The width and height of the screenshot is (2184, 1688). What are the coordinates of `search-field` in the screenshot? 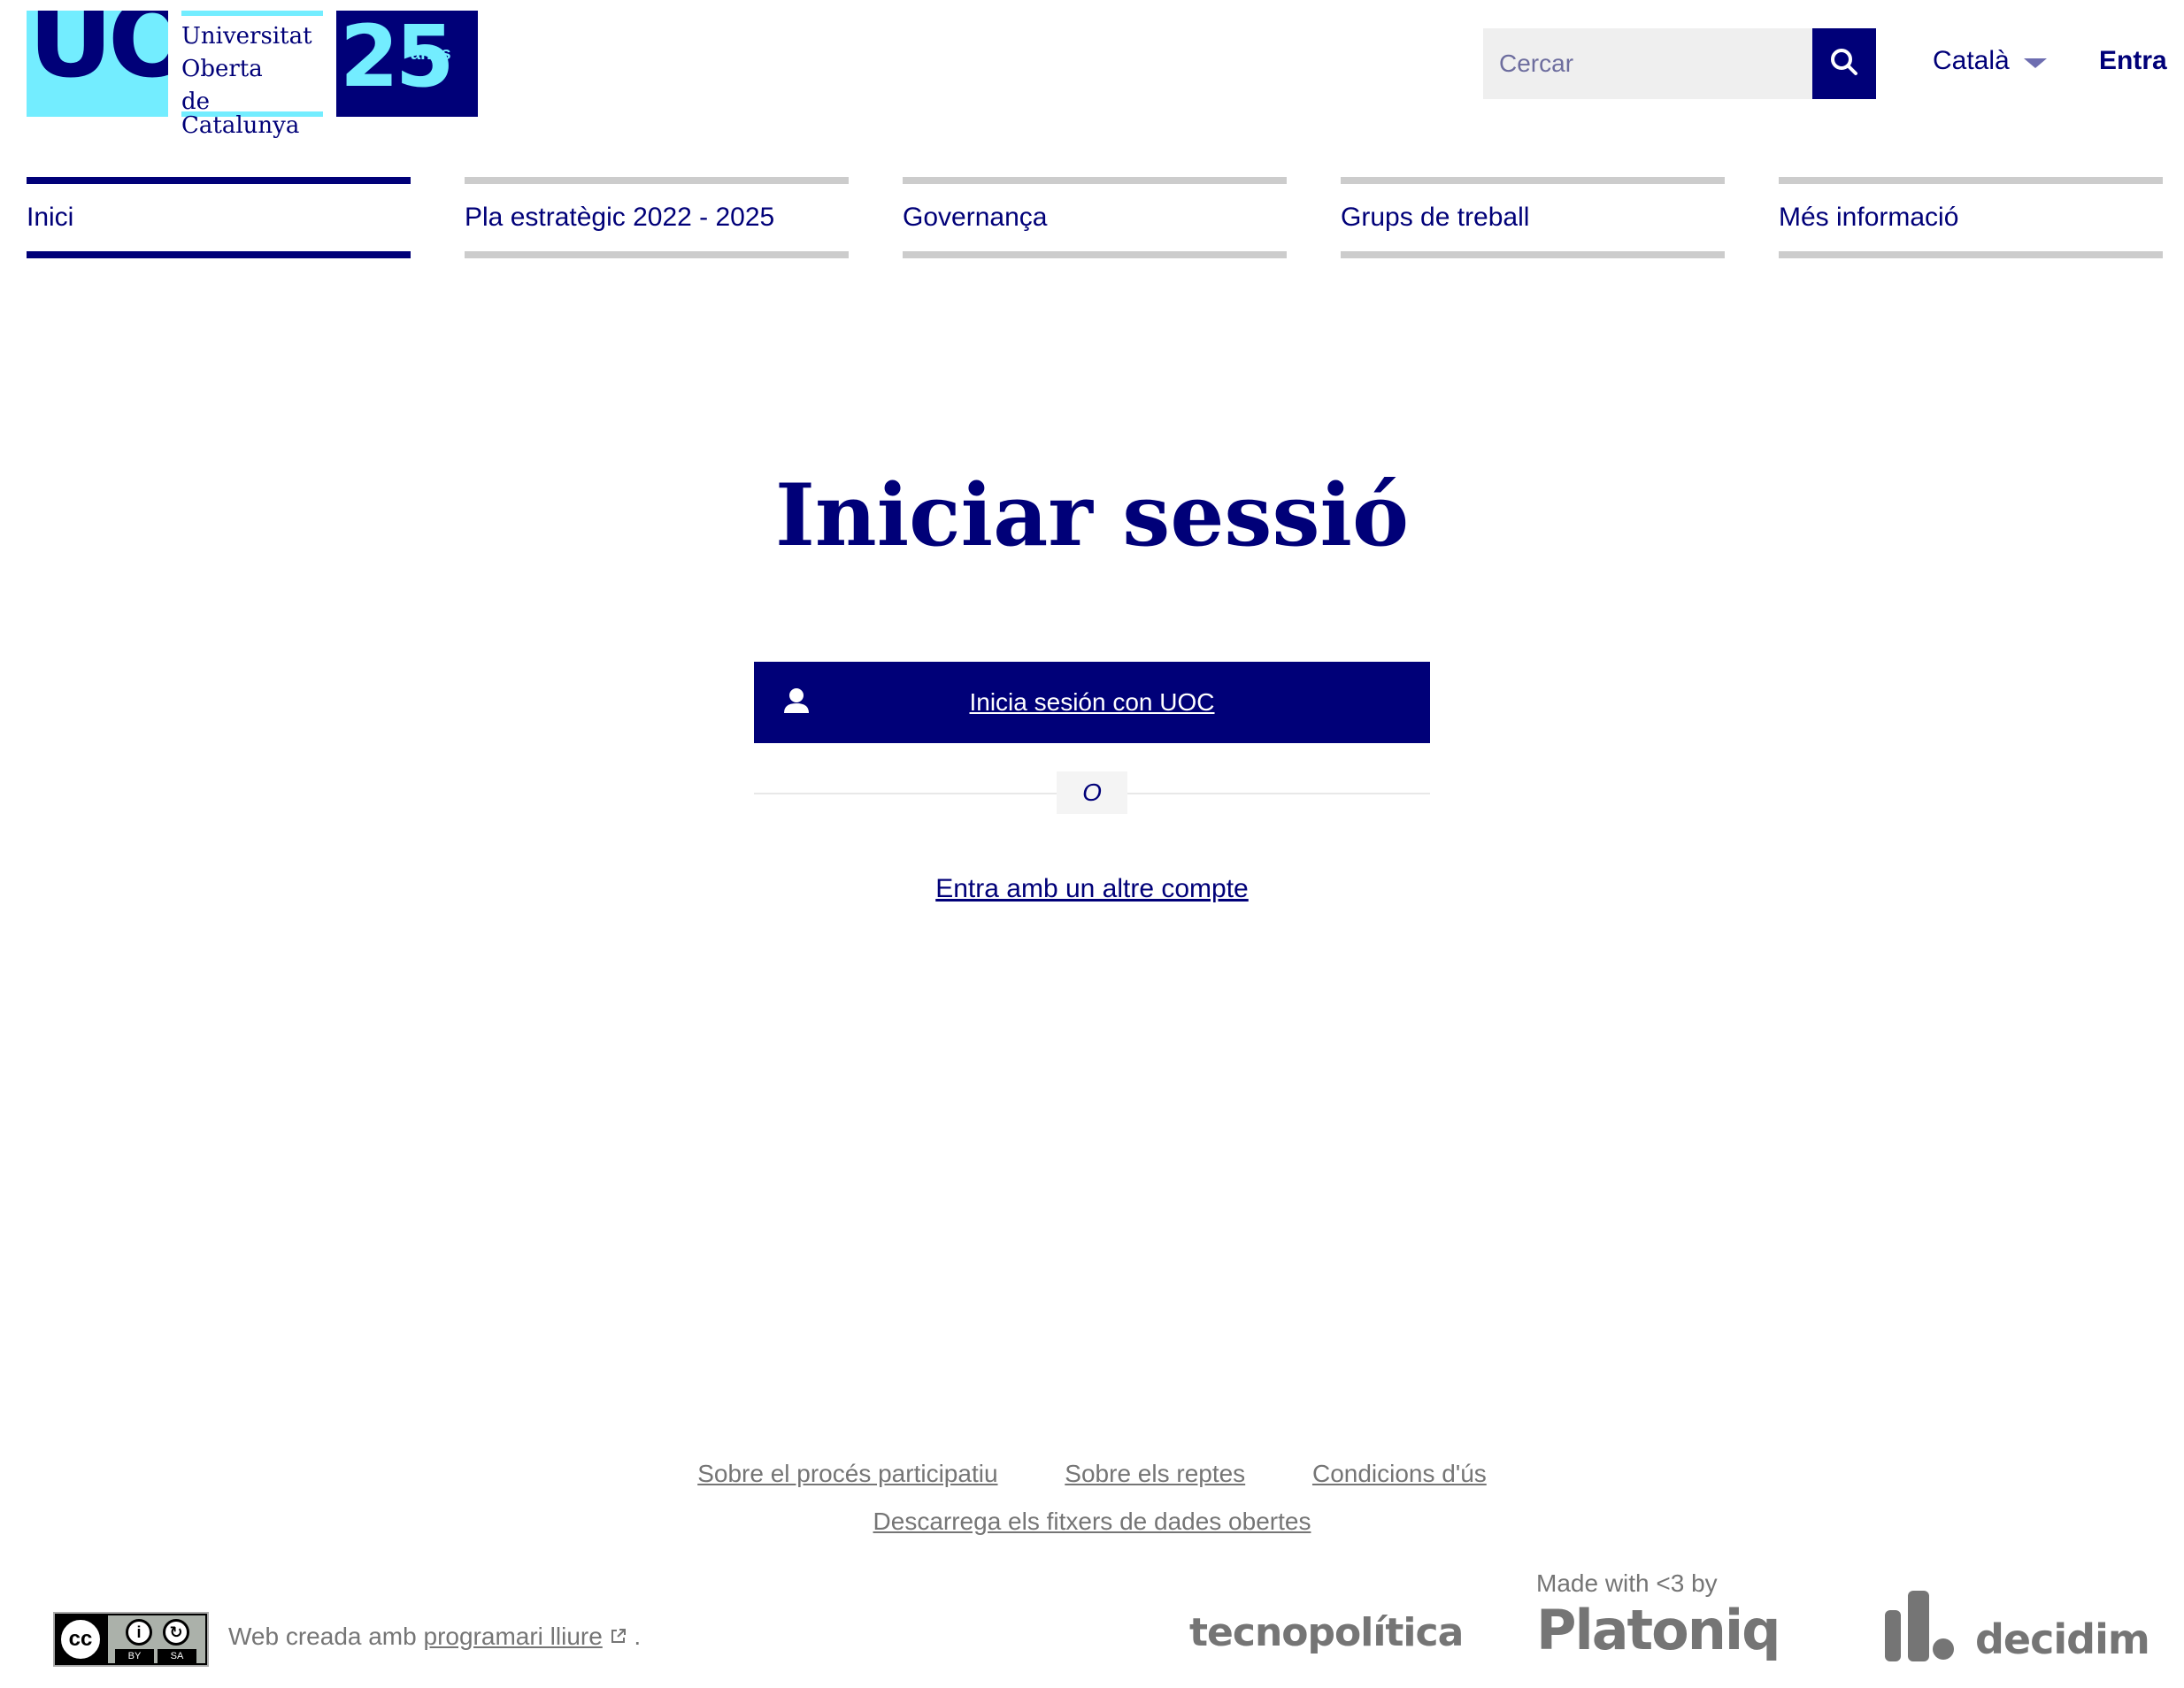 It's located at (1647, 63).